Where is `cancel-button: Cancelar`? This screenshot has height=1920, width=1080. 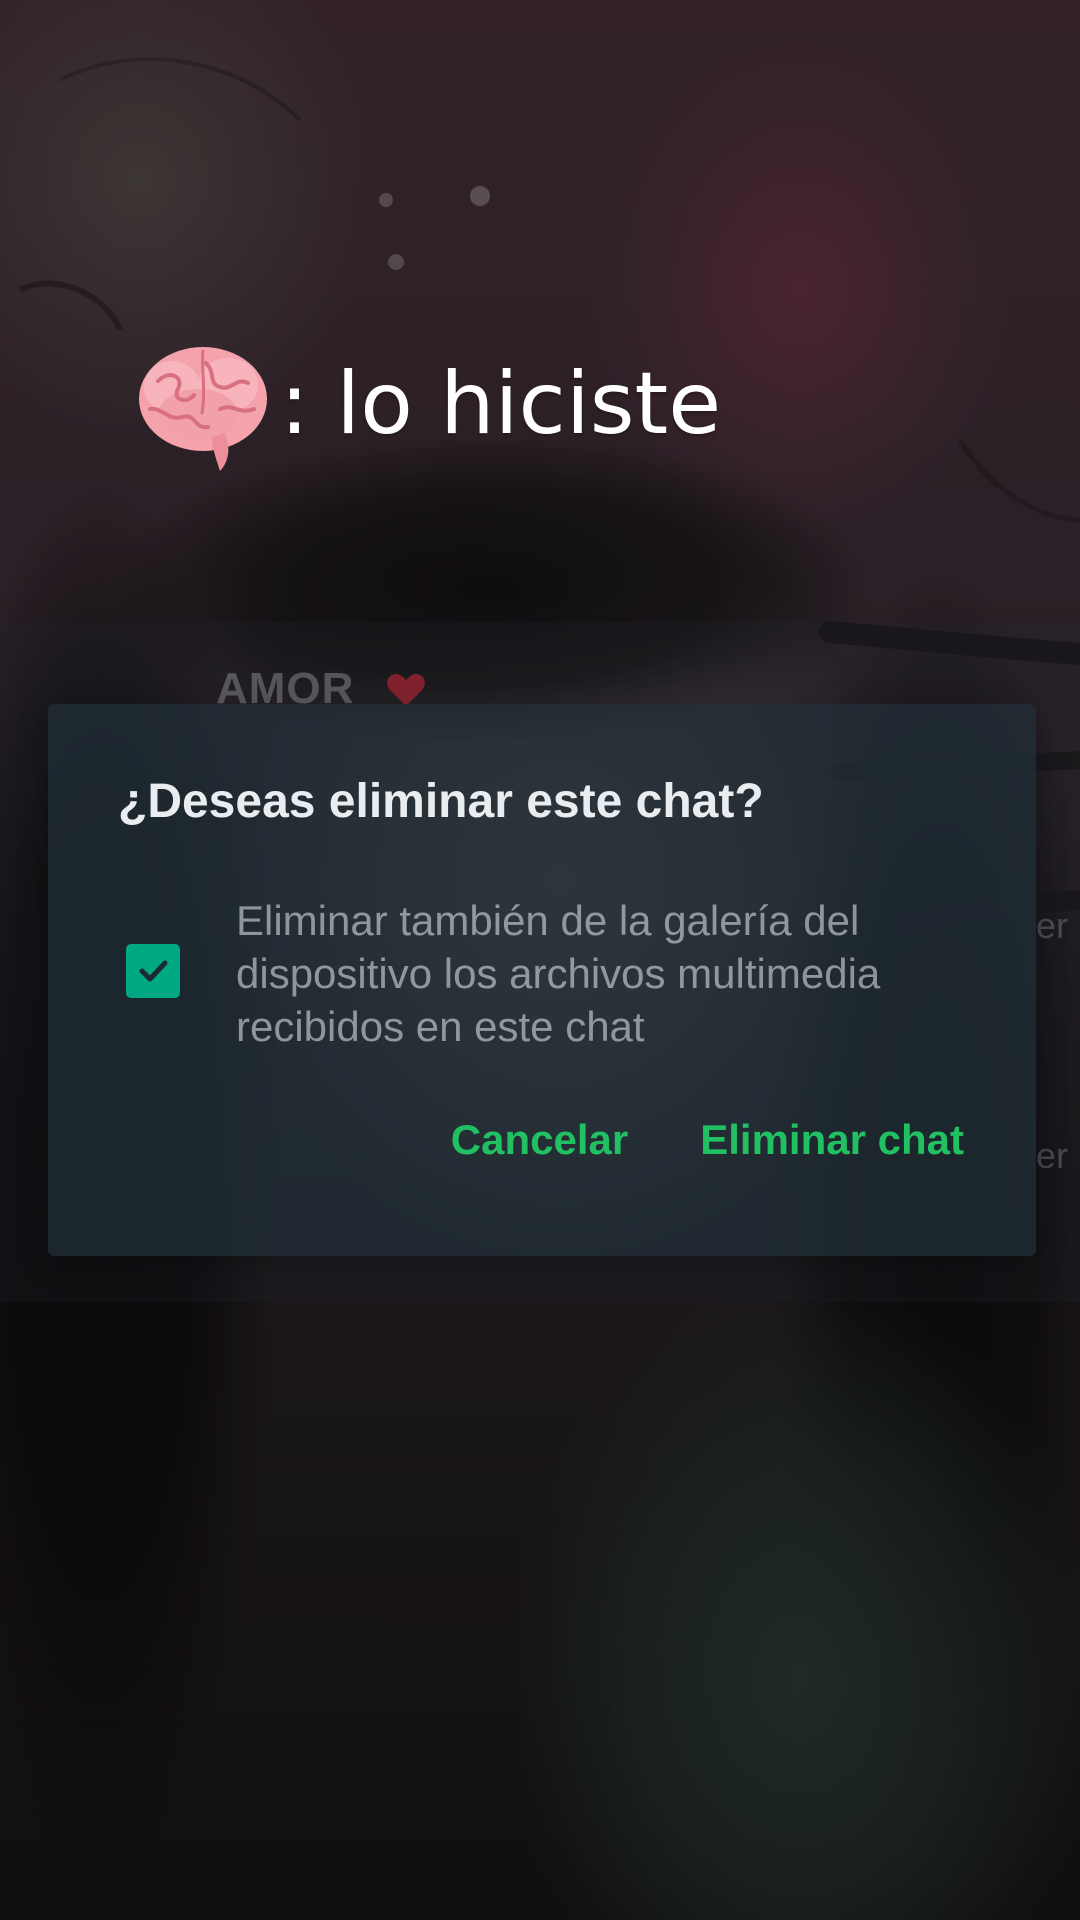
cancel-button: Cancelar is located at coordinates (539, 1140).